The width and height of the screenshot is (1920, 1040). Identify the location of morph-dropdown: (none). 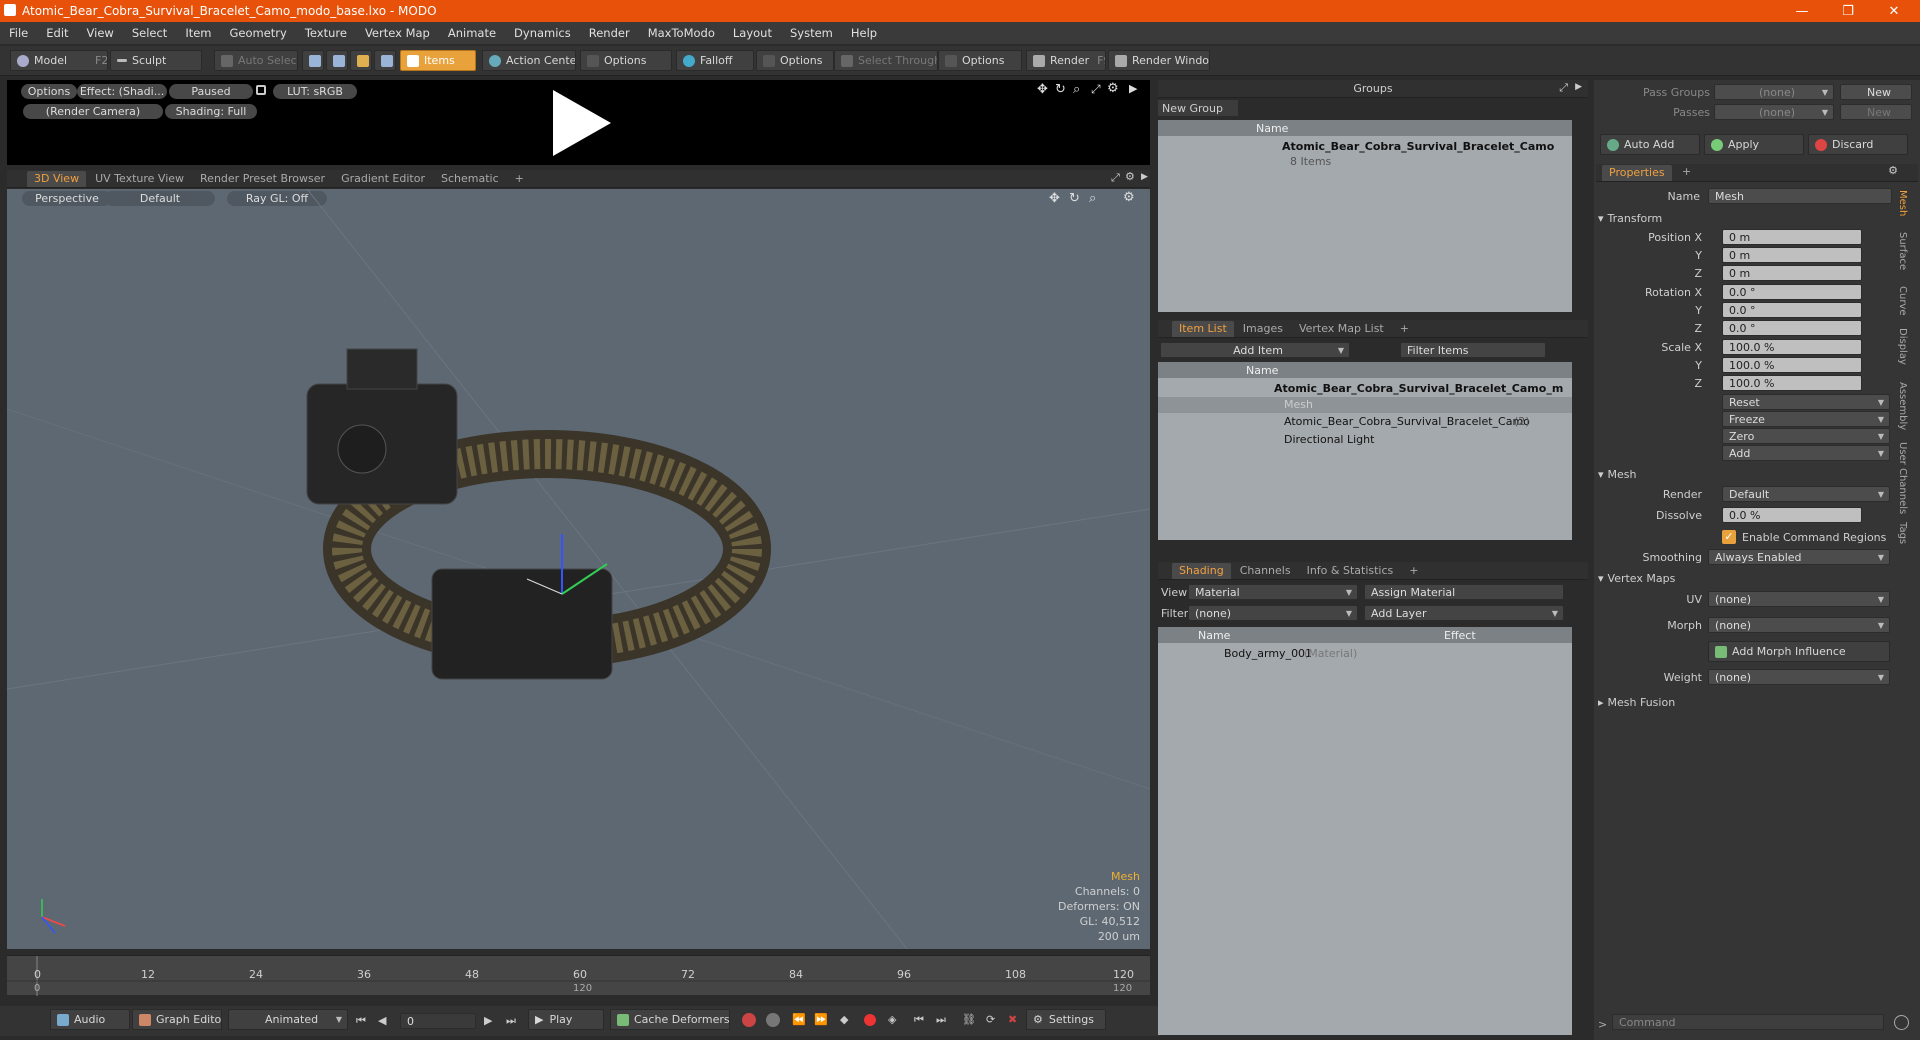
(1799, 625).